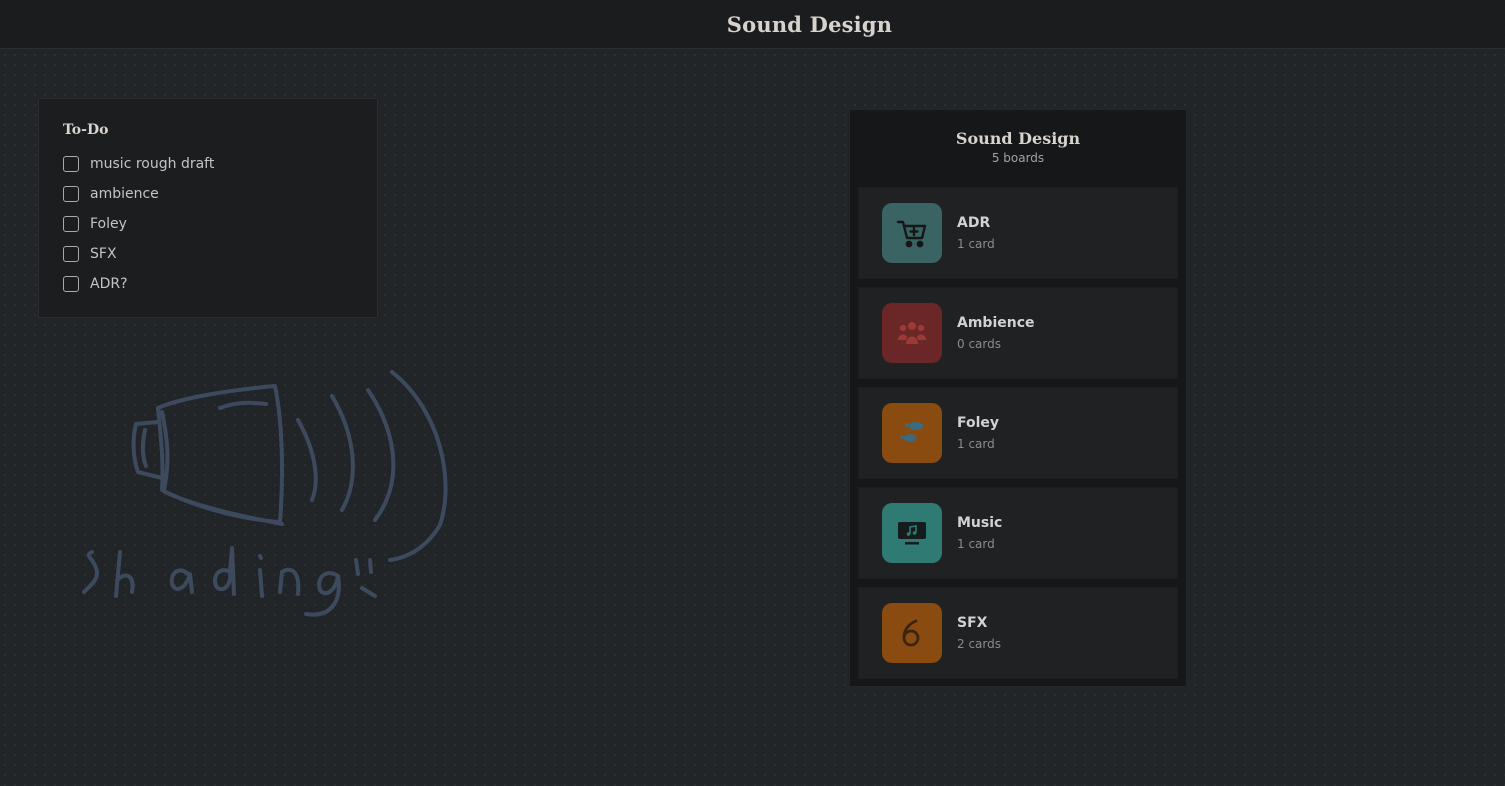 The width and height of the screenshot is (1505, 786). What do you see at coordinates (1018, 333) in the screenshot?
I see `board-item-ambience: Ambience 0 cards` at bounding box center [1018, 333].